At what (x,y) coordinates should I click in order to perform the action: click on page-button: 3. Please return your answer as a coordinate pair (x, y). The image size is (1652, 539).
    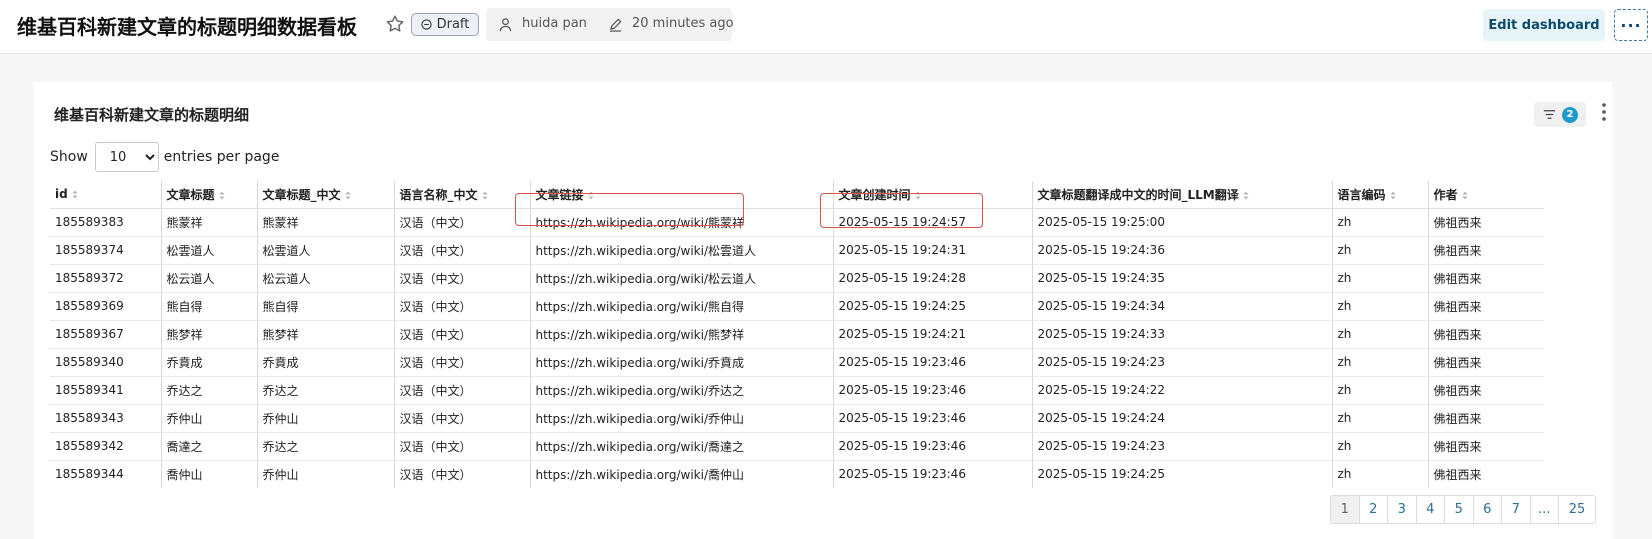
    Looking at the image, I should click on (1402, 509).